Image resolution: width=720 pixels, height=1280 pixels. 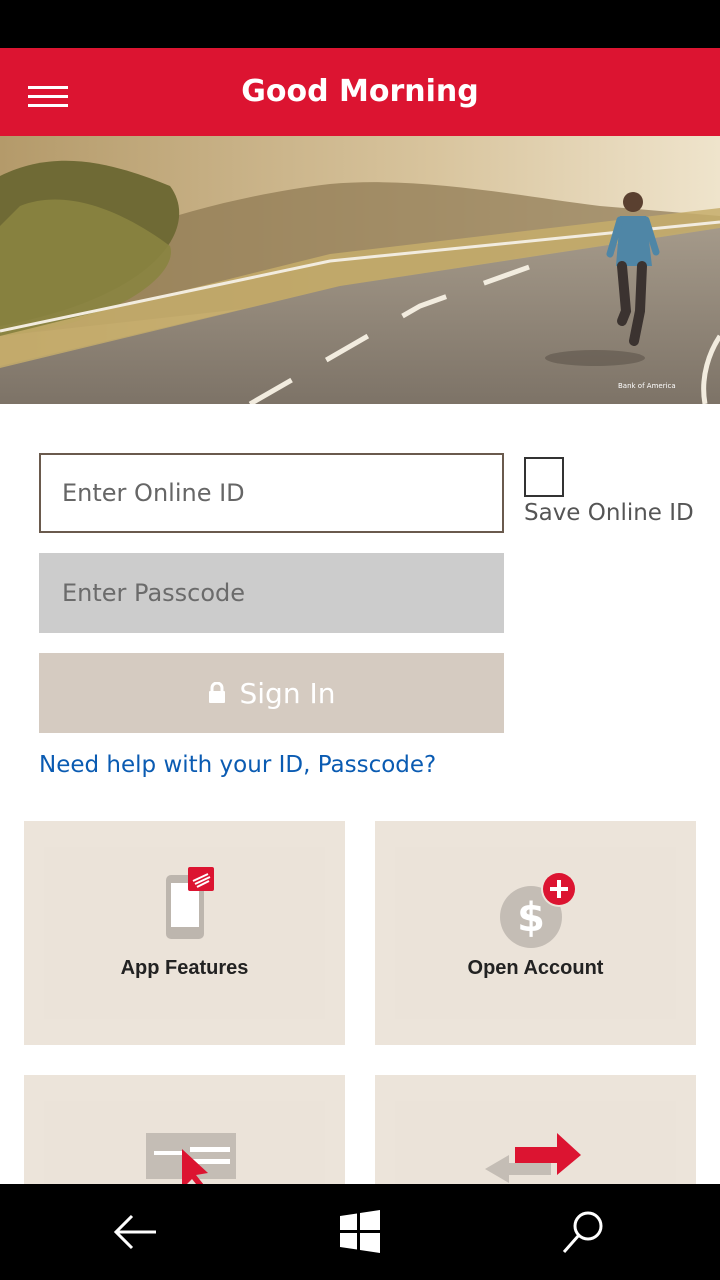 What do you see at coordinates (360, 24) in the screenshot?
I see `status-bar` at bounding box center [360, 24].